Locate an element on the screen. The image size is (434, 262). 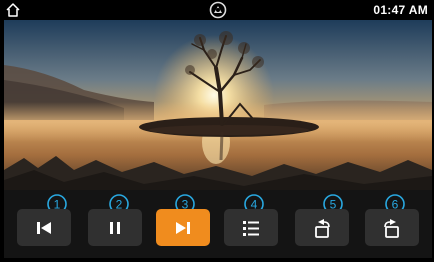
previous-button is located at coordinates (44, 227).